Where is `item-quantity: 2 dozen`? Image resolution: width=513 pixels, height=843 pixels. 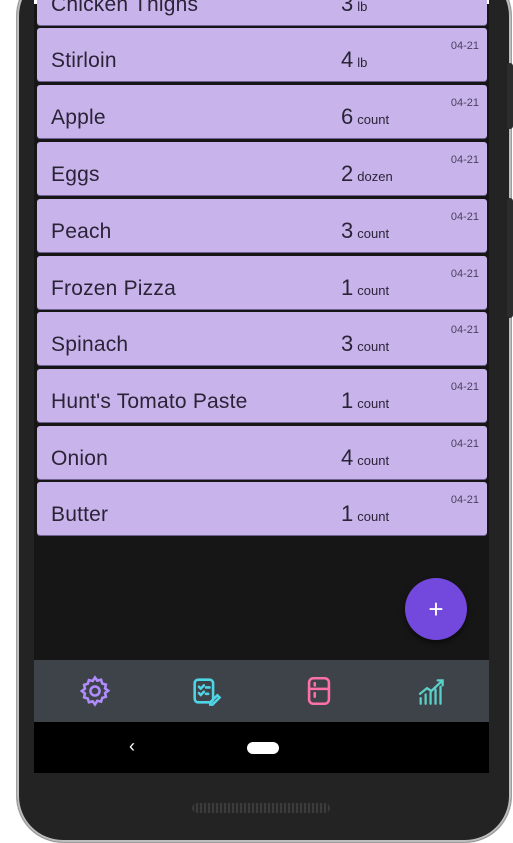 item-quantity: 2 dozen is located at coordinates (367, 173).